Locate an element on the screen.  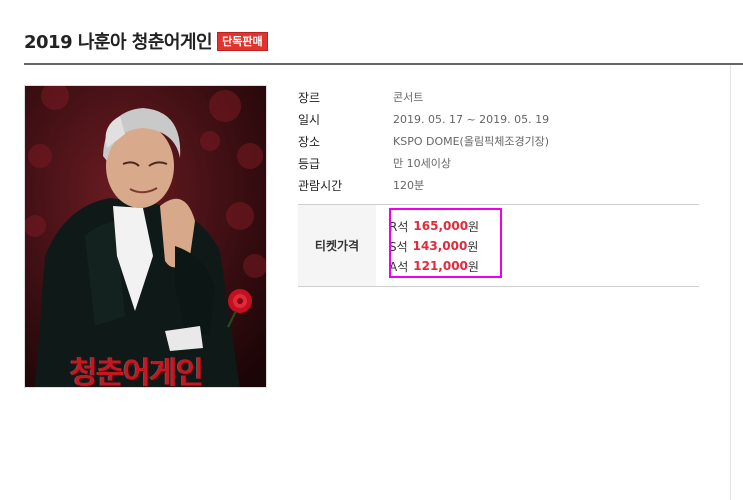
info-row-runtime: 관람시간 120분 is located at coordinates (498, 185).